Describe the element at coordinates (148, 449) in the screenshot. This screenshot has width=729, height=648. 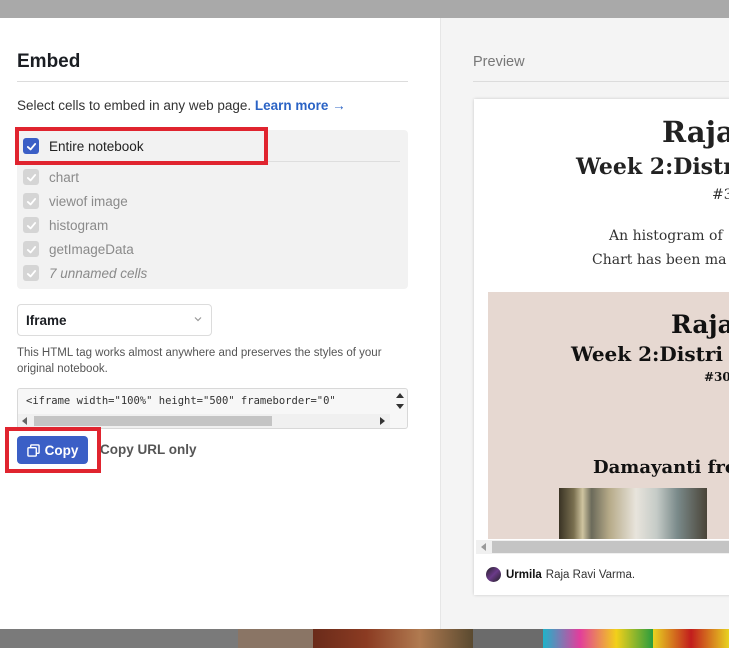
I see `copy-url-button: Copy URL only` at that location.